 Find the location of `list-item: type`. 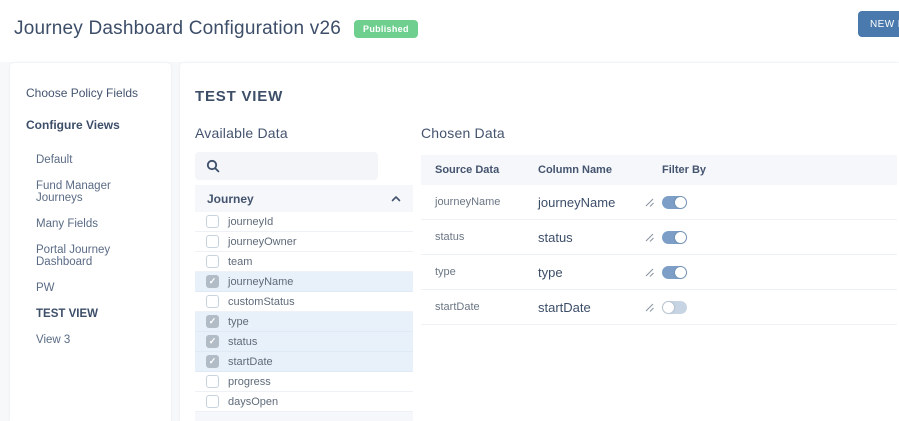

list-item: type is located at coordinates (304, 322).